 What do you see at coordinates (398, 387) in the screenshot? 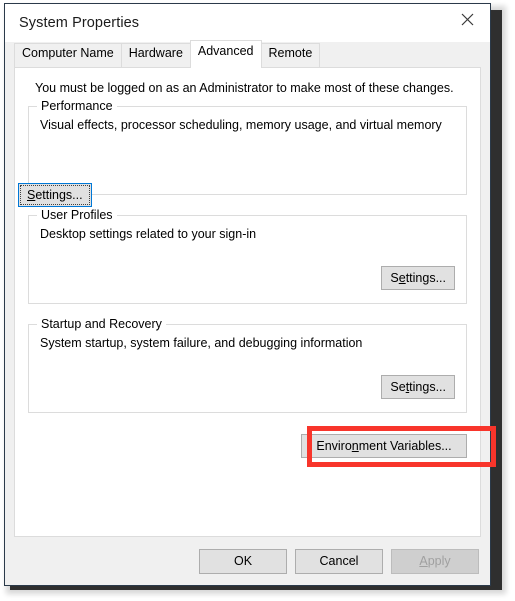
I see `btn-text-prefix: Se` at bounding box center [398, 387].